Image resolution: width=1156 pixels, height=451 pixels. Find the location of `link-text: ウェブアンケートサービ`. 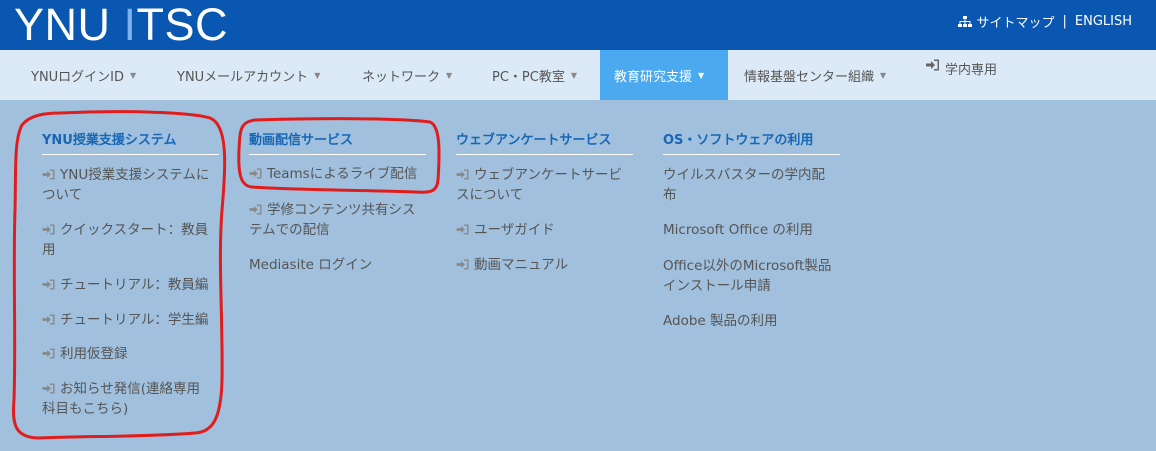

link-text: ウェブアンケートサービ is located at coordinates (548, 175).